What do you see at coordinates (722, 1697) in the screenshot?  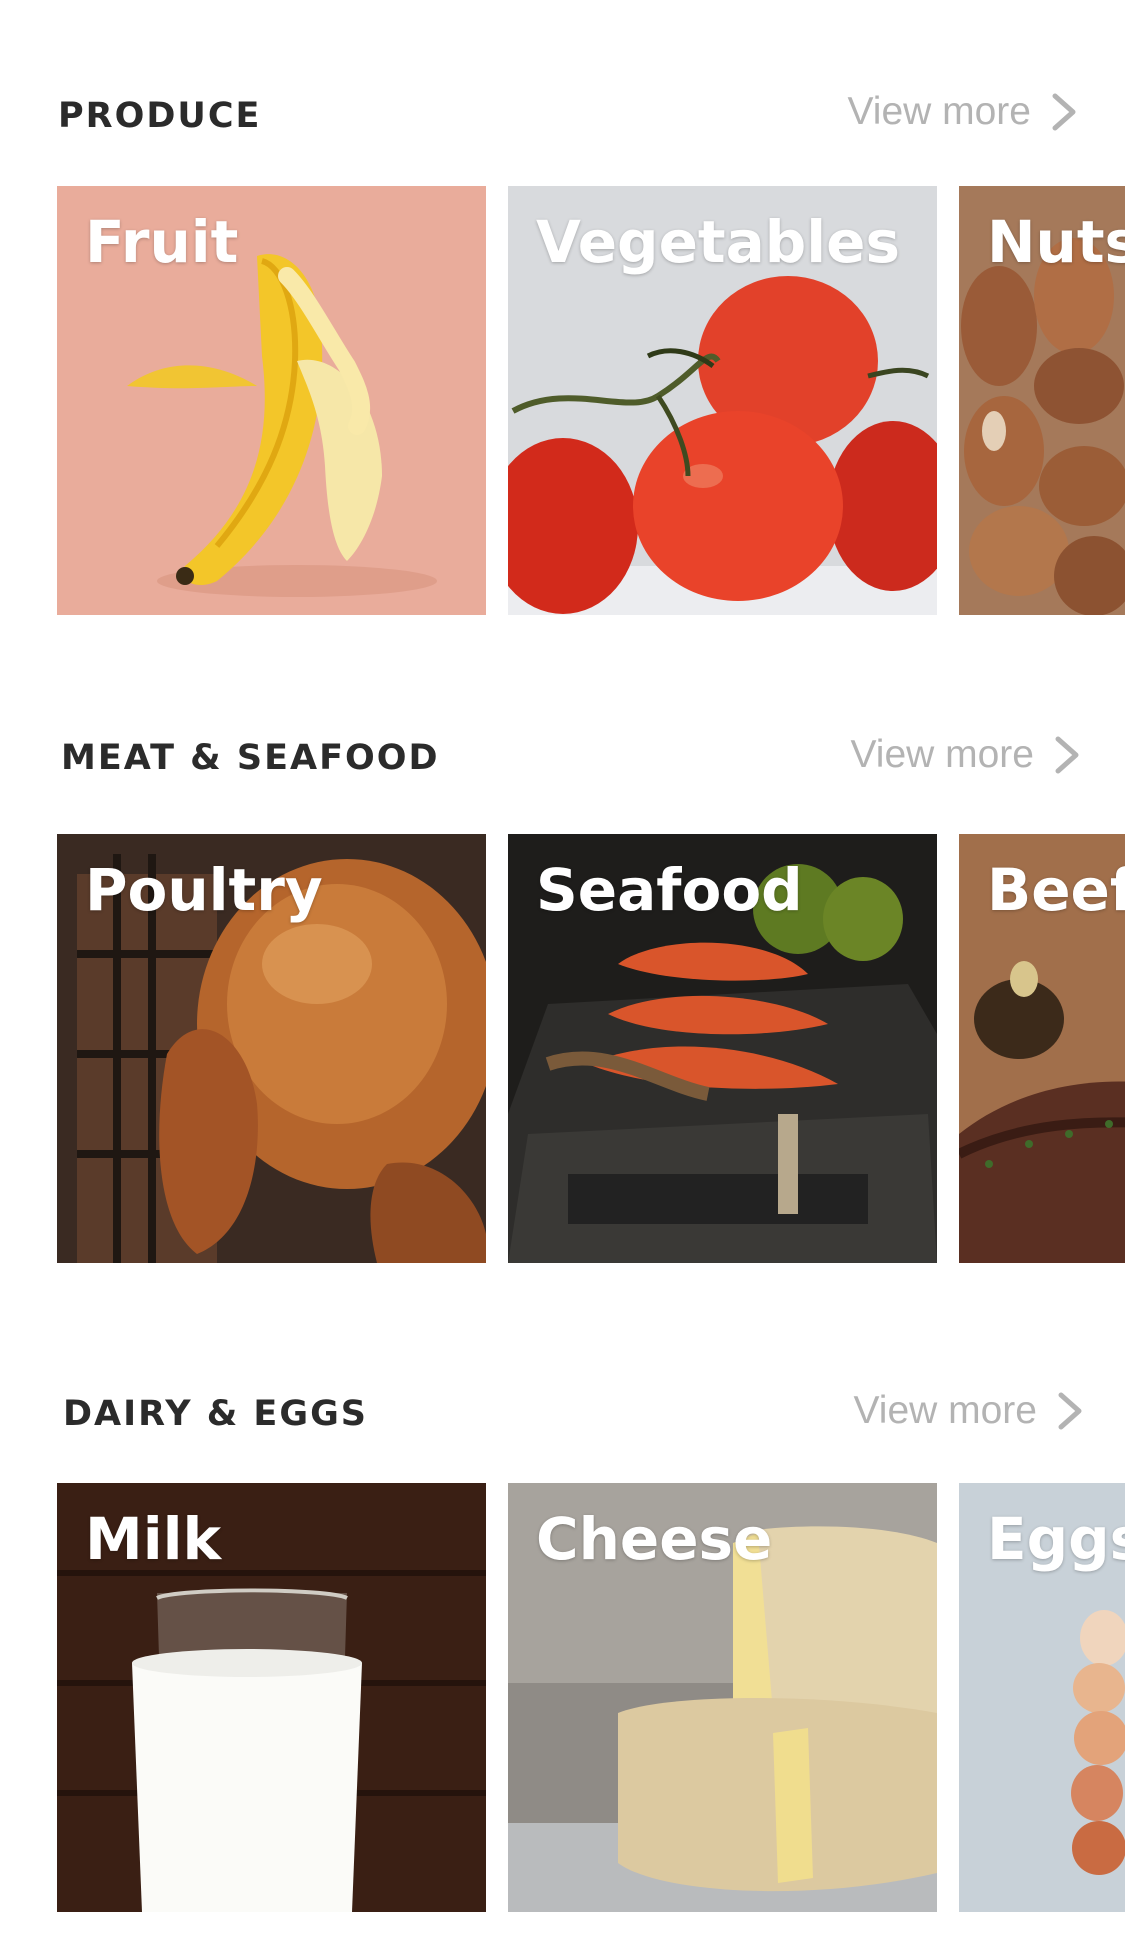 I see `category-card-cheese: Cheese` at bounding box center [722, 1697].